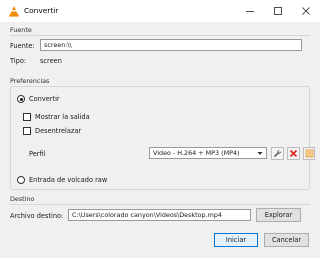 The image size is (320, 258). What do you see at coordinates (21, 180) in the screenshot?
I see `dump-raw-radio` at bounding box center [21, 180].